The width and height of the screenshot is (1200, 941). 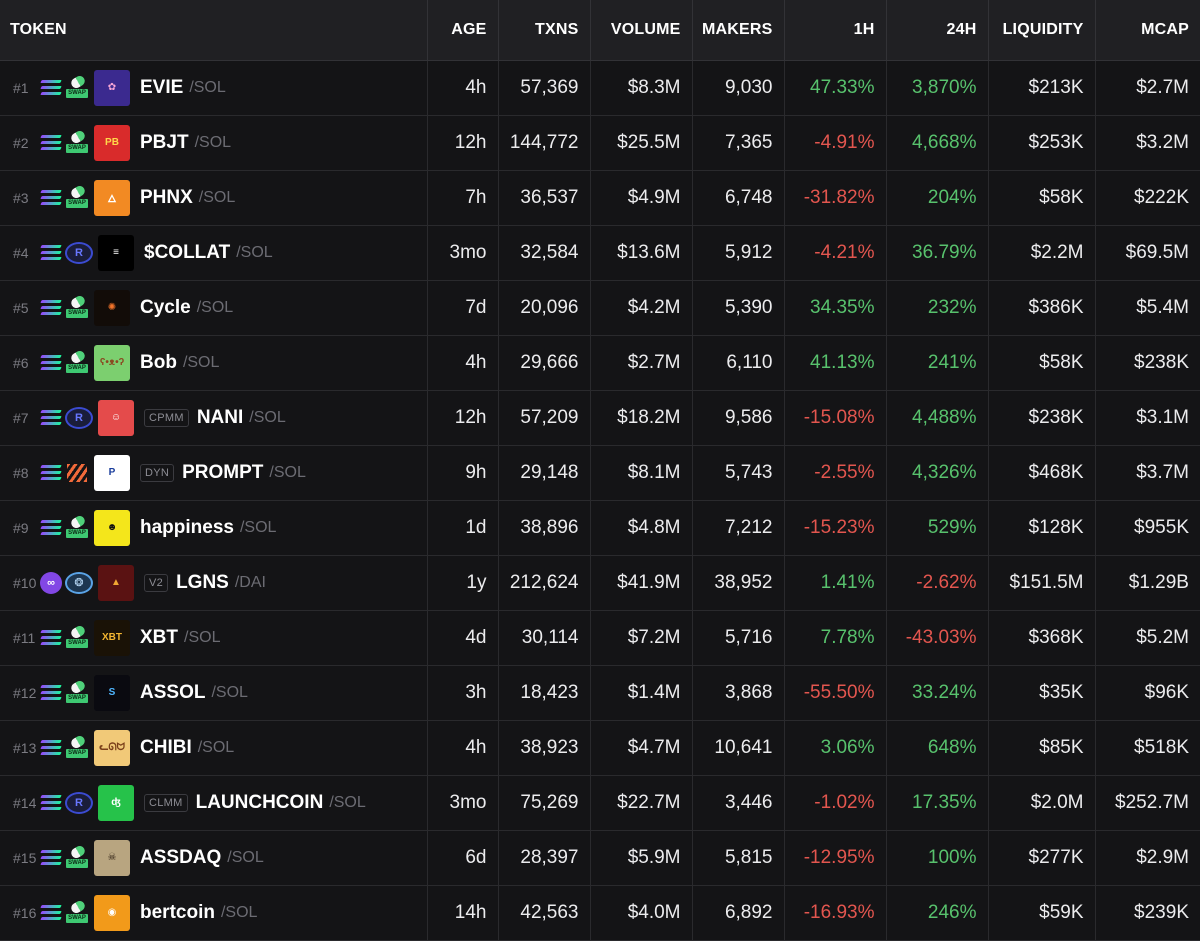 I want to click on token-cell: #16 SWAP ◉ bertcoin/SOL, so click(x=214, y=913).